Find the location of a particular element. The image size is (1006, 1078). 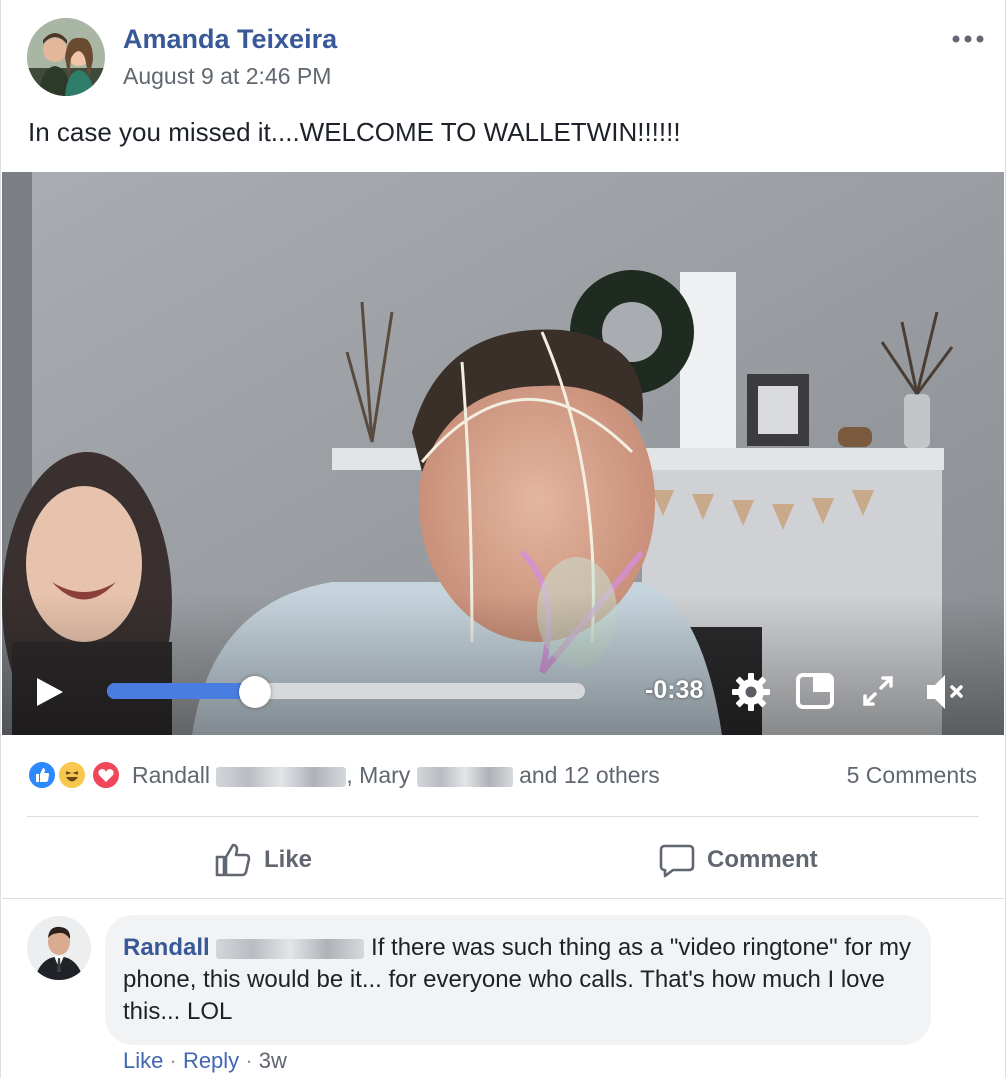

comment-like-link: Like is located at coordinates (143, 1060).